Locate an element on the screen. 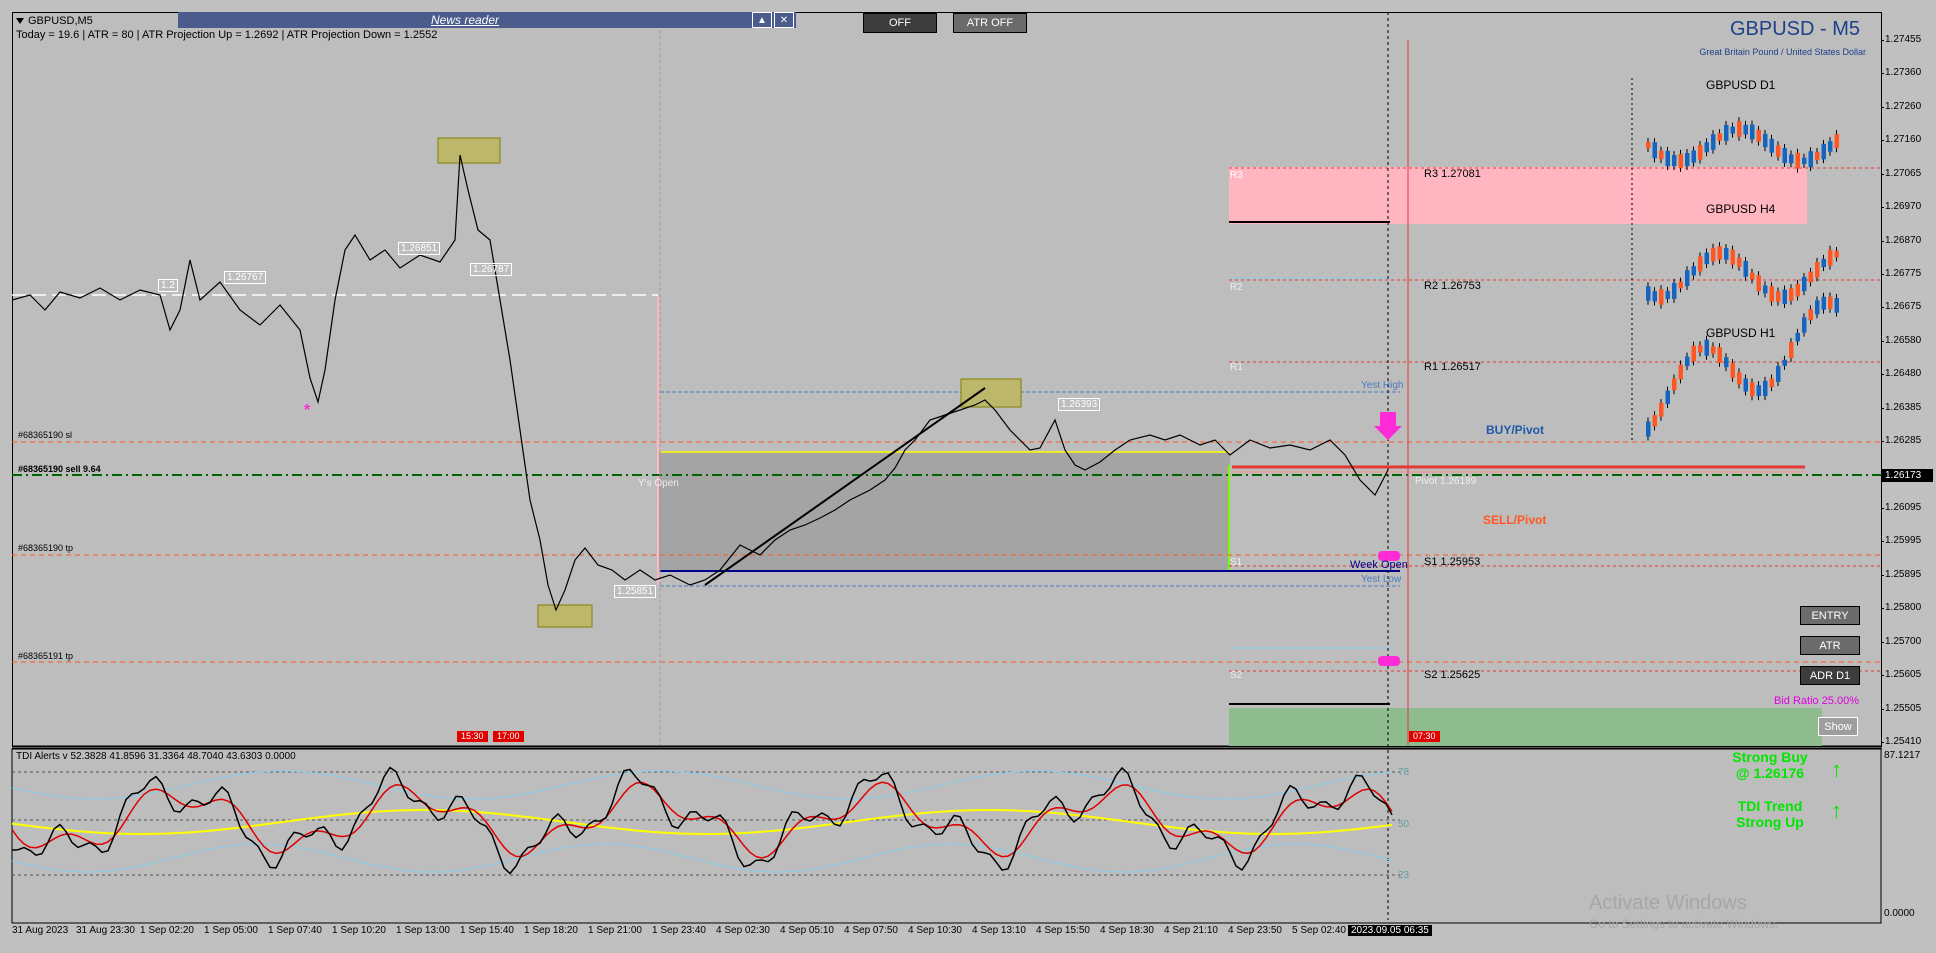 The width and height of the screenshot is (1936, 953). price-tick: 1.26385 is located at coordinates (1901, 407).